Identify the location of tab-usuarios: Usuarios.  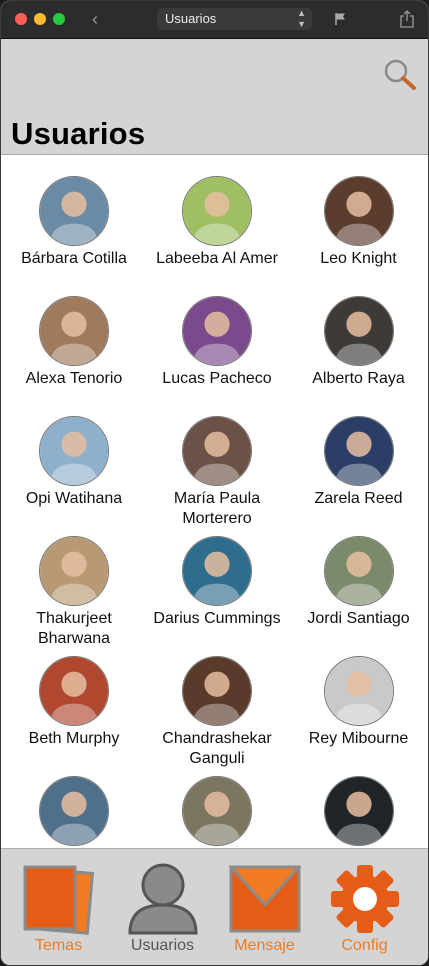
(162, 907).